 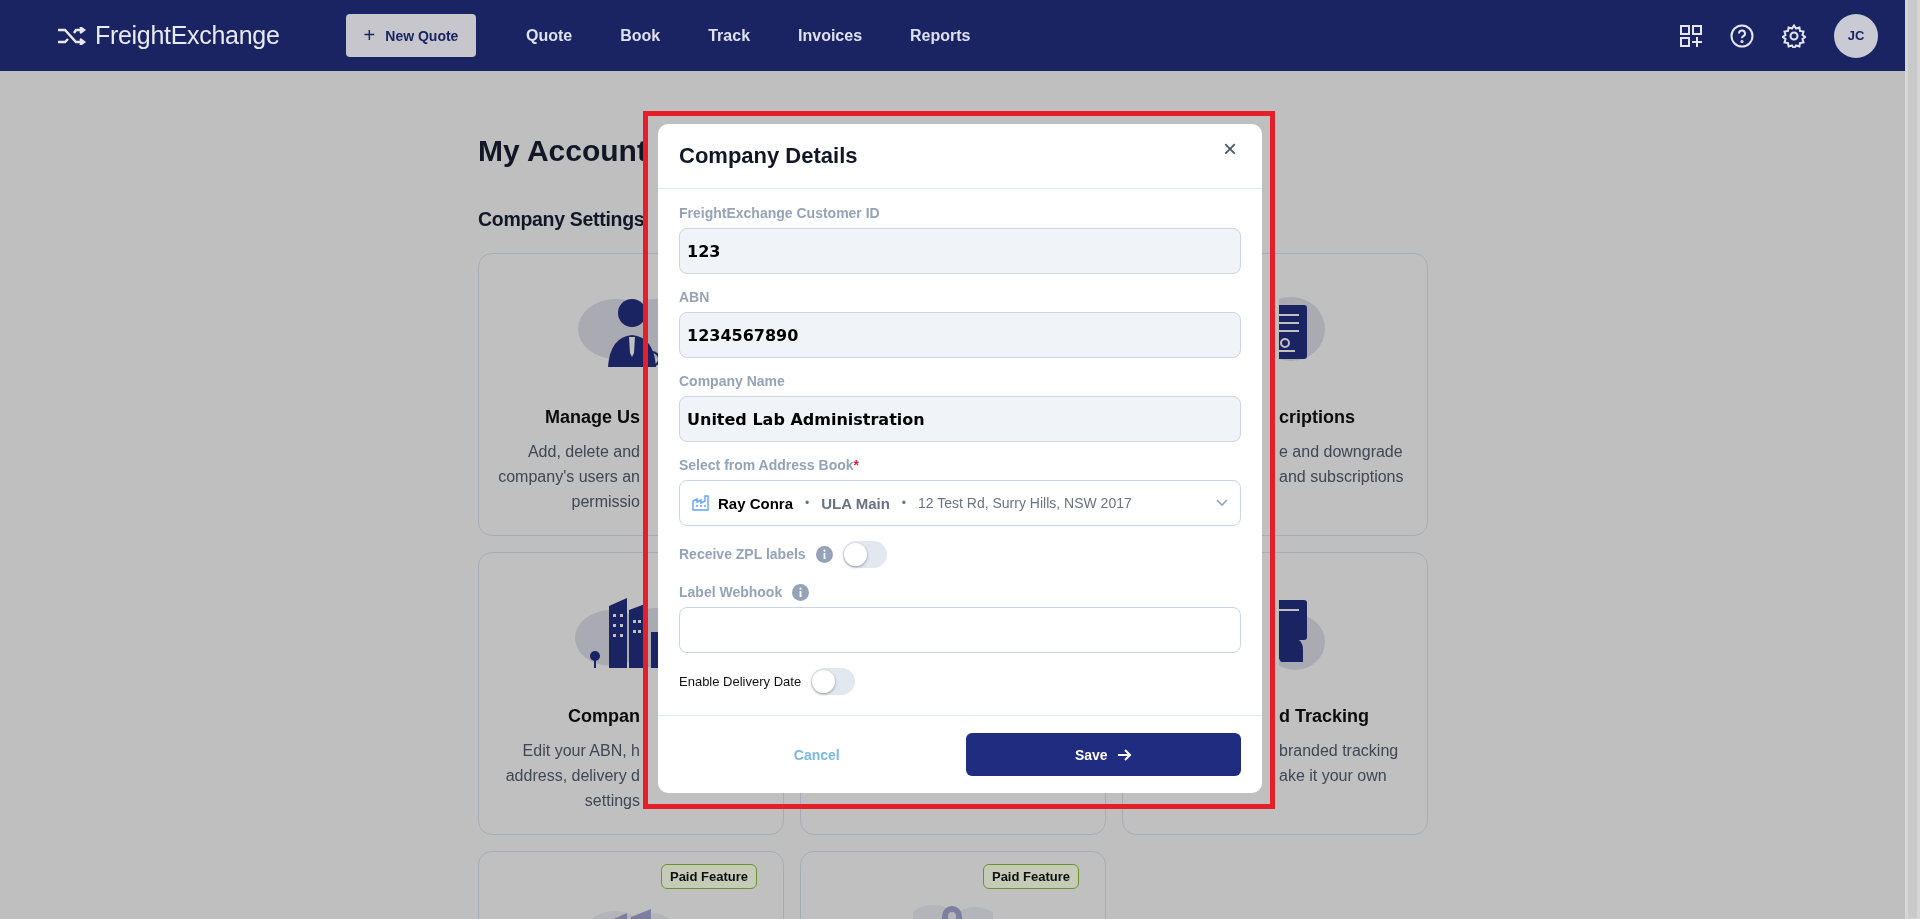 I want to click on address-part: ULA Main, so click(x=855, y=503).